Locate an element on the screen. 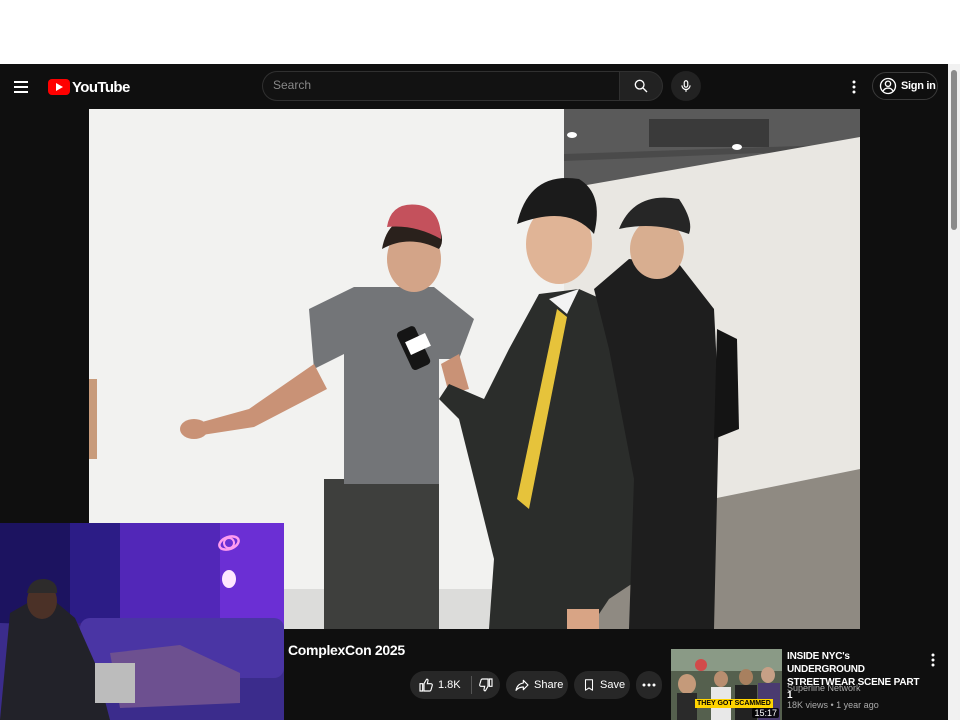  top-white-margin is located at coordinates (480, 32).